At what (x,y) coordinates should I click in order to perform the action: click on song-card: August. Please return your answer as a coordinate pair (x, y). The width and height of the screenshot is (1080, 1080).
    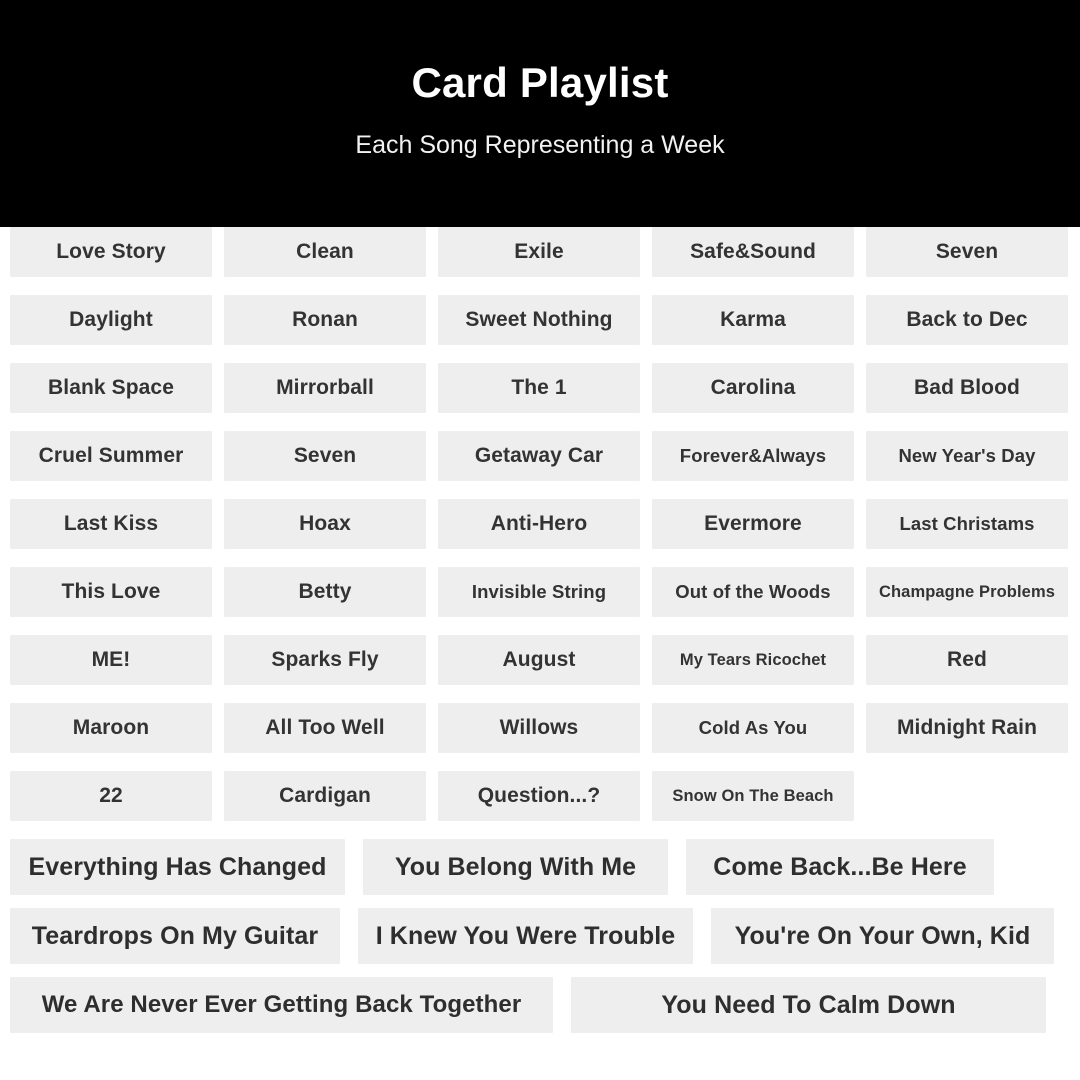
    Looking at the image, I should click on (539, 660).